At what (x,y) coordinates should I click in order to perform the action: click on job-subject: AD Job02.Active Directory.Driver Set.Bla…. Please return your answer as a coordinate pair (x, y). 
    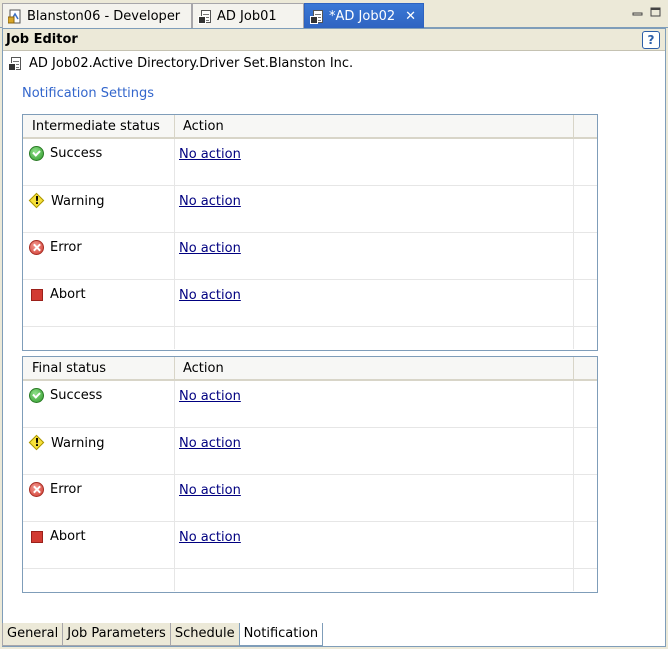
    Looking at the image, I should click on (180, 63).